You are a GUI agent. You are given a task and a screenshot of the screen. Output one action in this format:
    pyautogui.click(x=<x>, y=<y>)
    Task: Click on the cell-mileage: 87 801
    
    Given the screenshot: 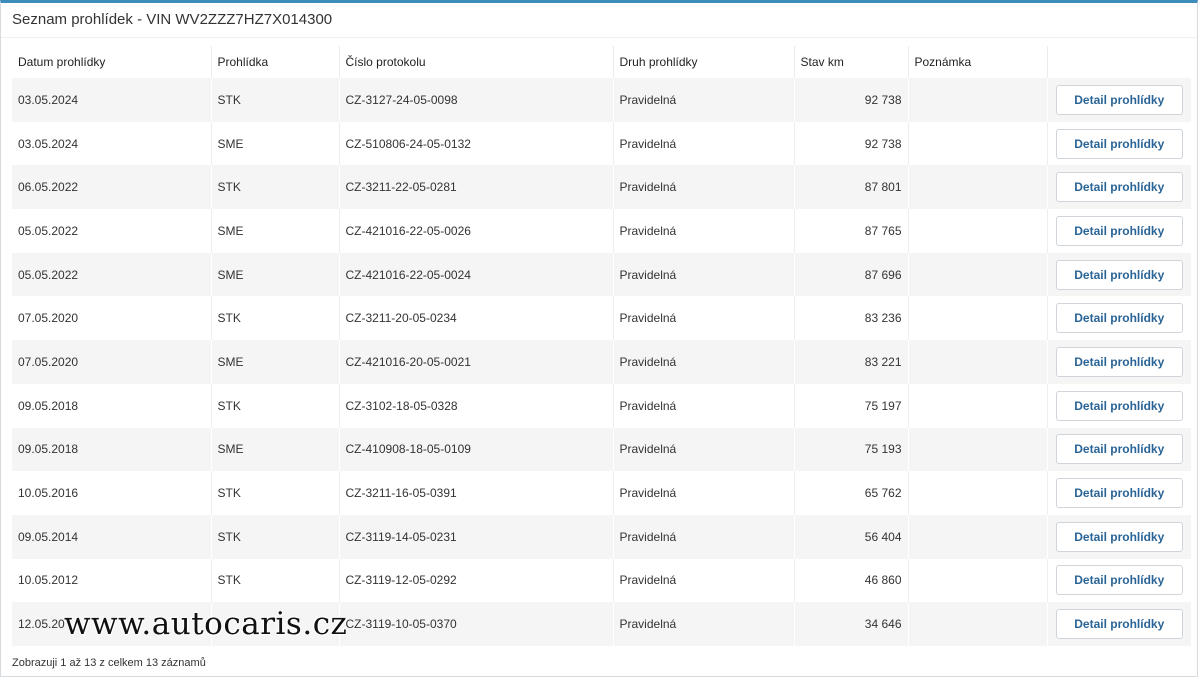 What is the action you would take?
    pyautogui.click(x=851, y=187)
    